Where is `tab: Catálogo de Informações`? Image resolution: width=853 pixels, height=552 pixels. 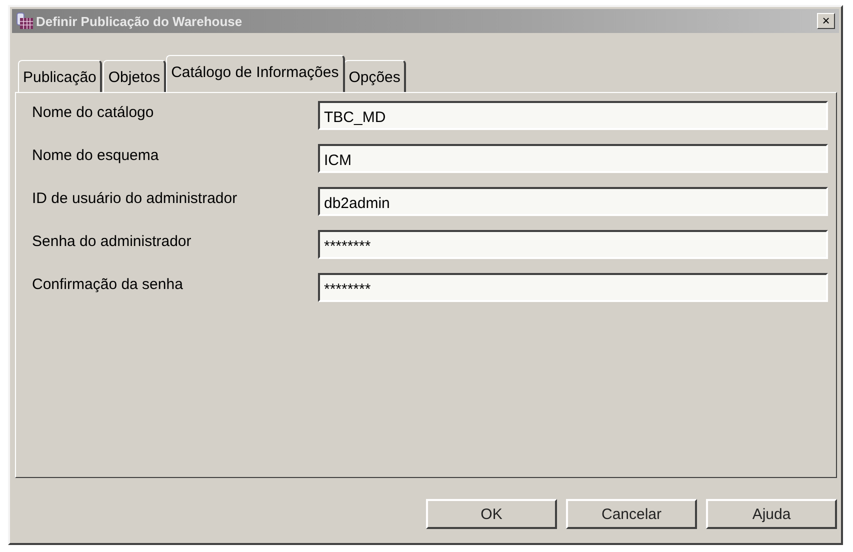 tab: Catálogo de Informações is located at coordinates (255, 73).